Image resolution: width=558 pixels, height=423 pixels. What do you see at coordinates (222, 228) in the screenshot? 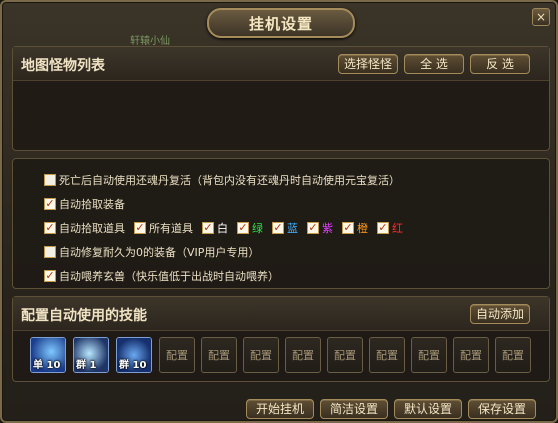
I see `filter-label: 白` at bounding box center [222, 228].